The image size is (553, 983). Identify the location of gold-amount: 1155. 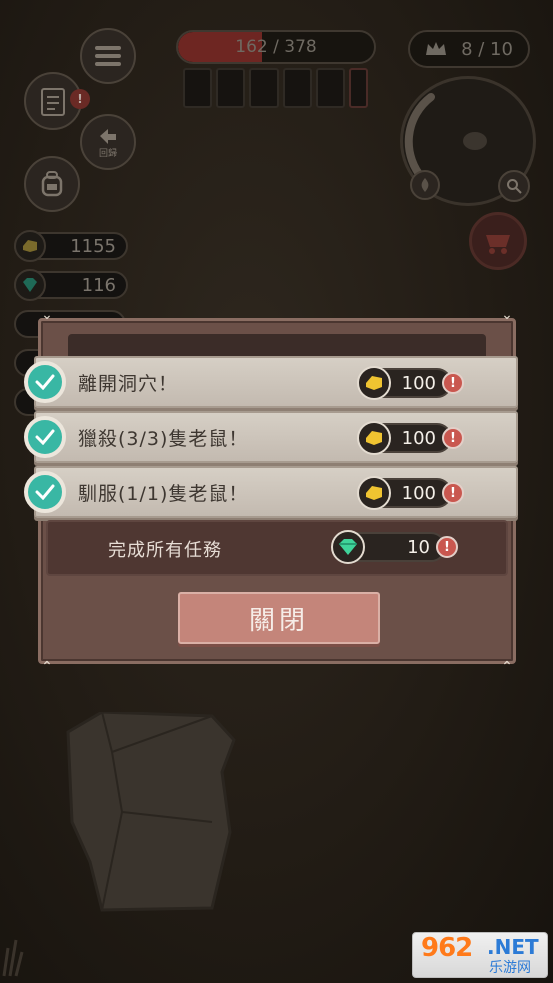
(93, 246).